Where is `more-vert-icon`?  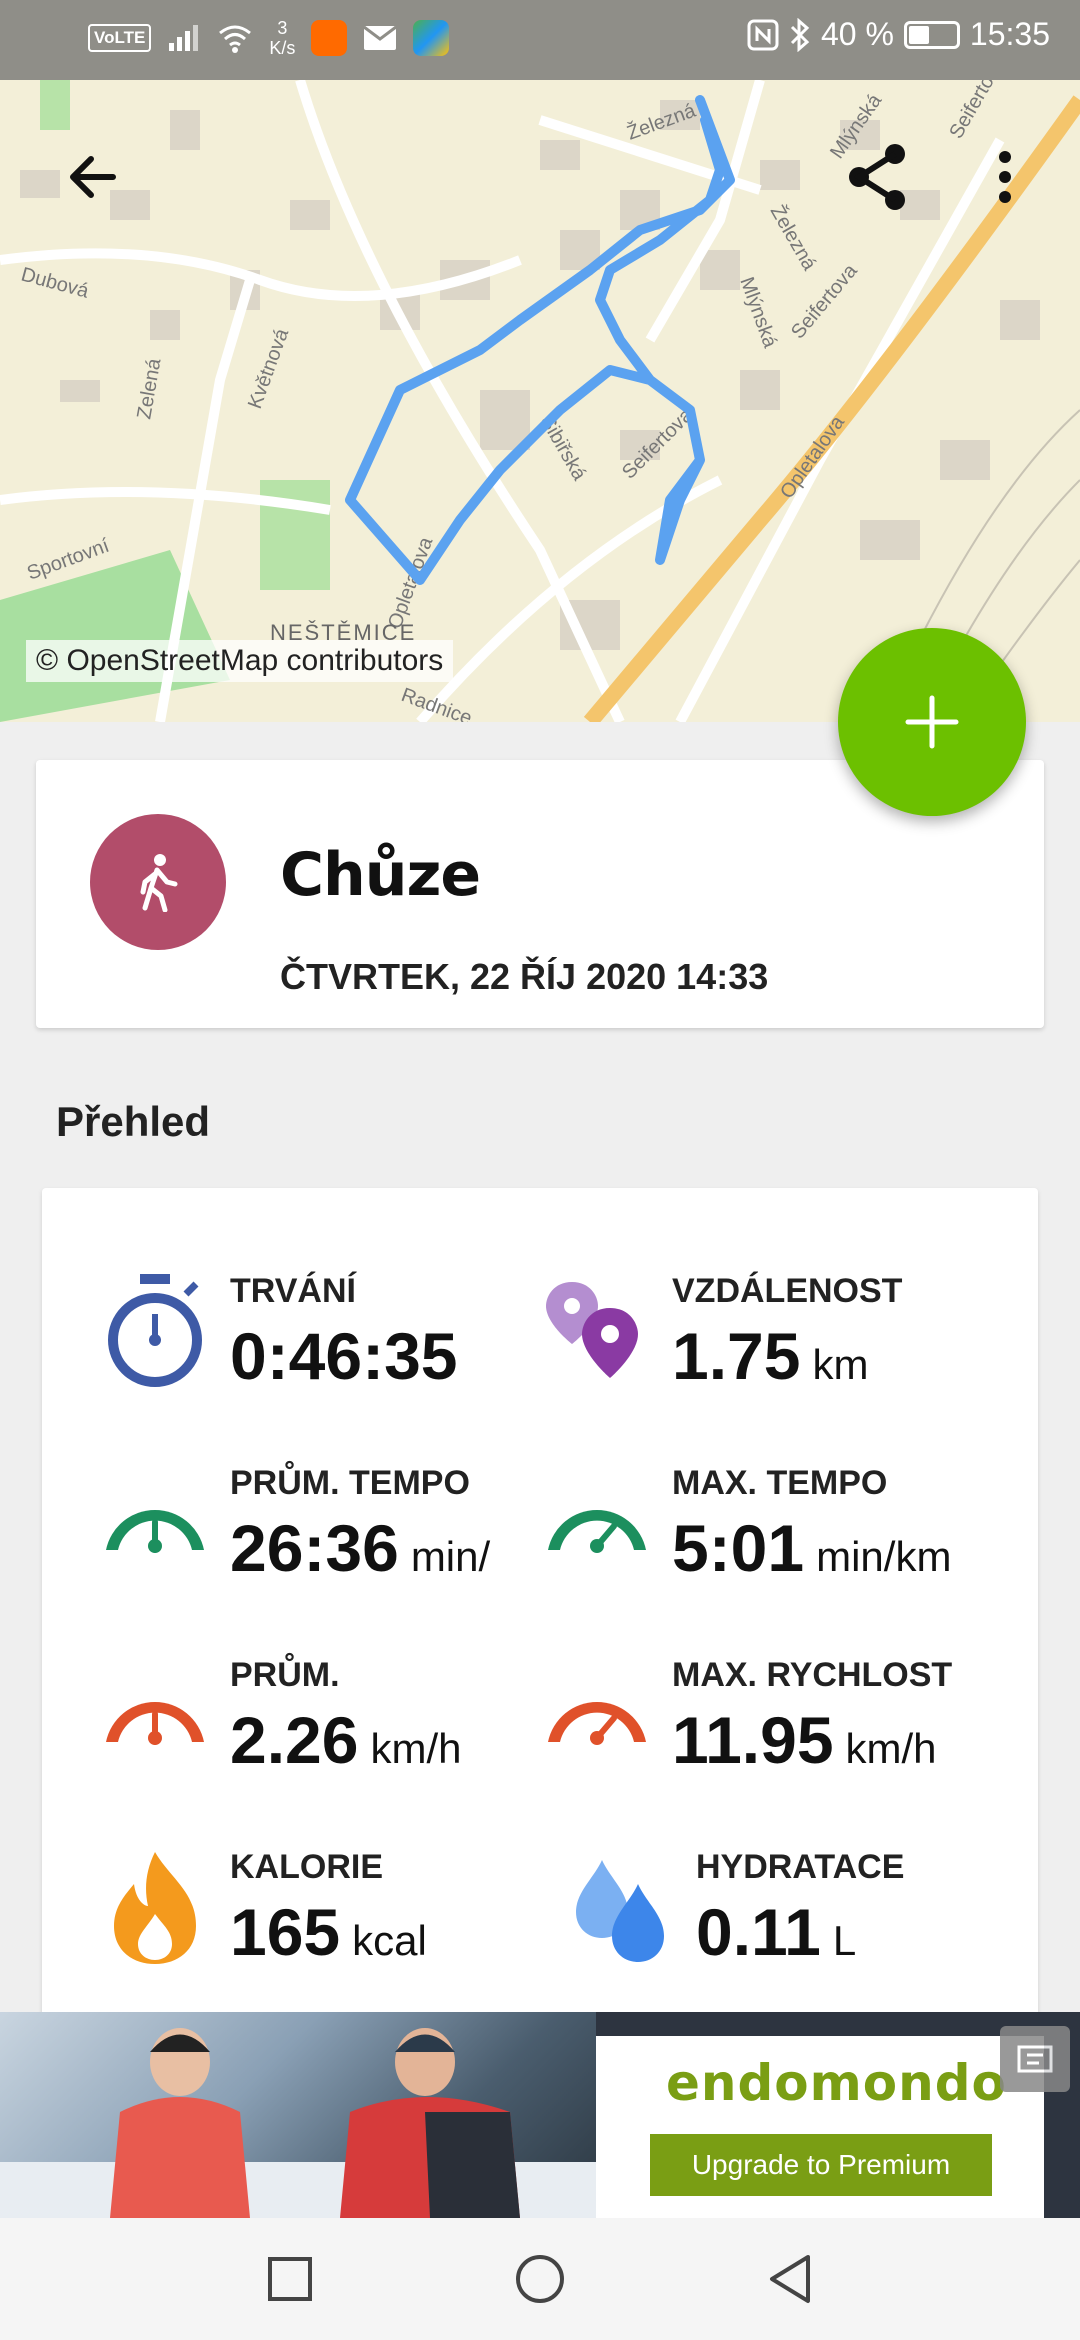
more-vert-icon is located at coordinates (1005, 177).